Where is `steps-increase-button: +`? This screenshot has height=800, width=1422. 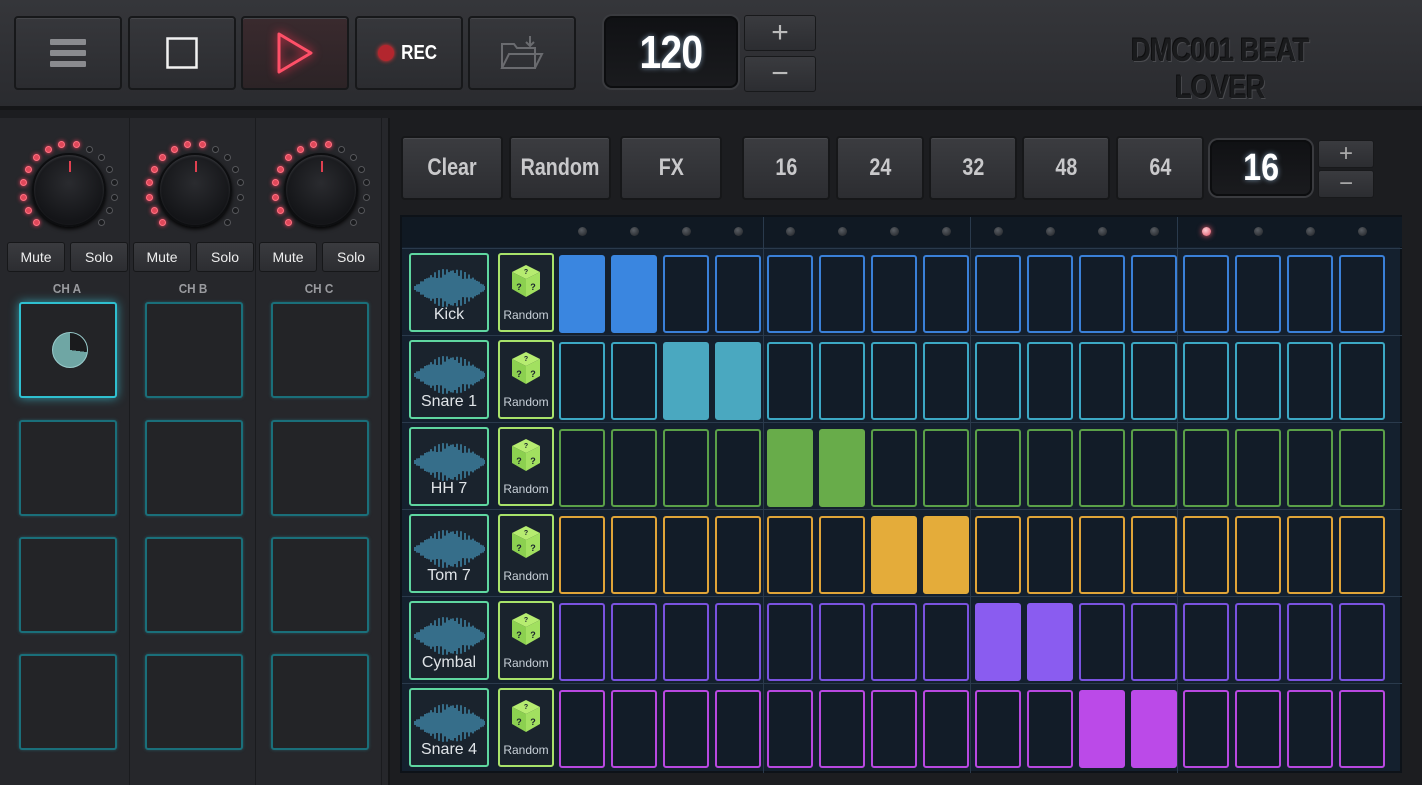 steps-increase-button: + is located at coordinates (1346, 154).